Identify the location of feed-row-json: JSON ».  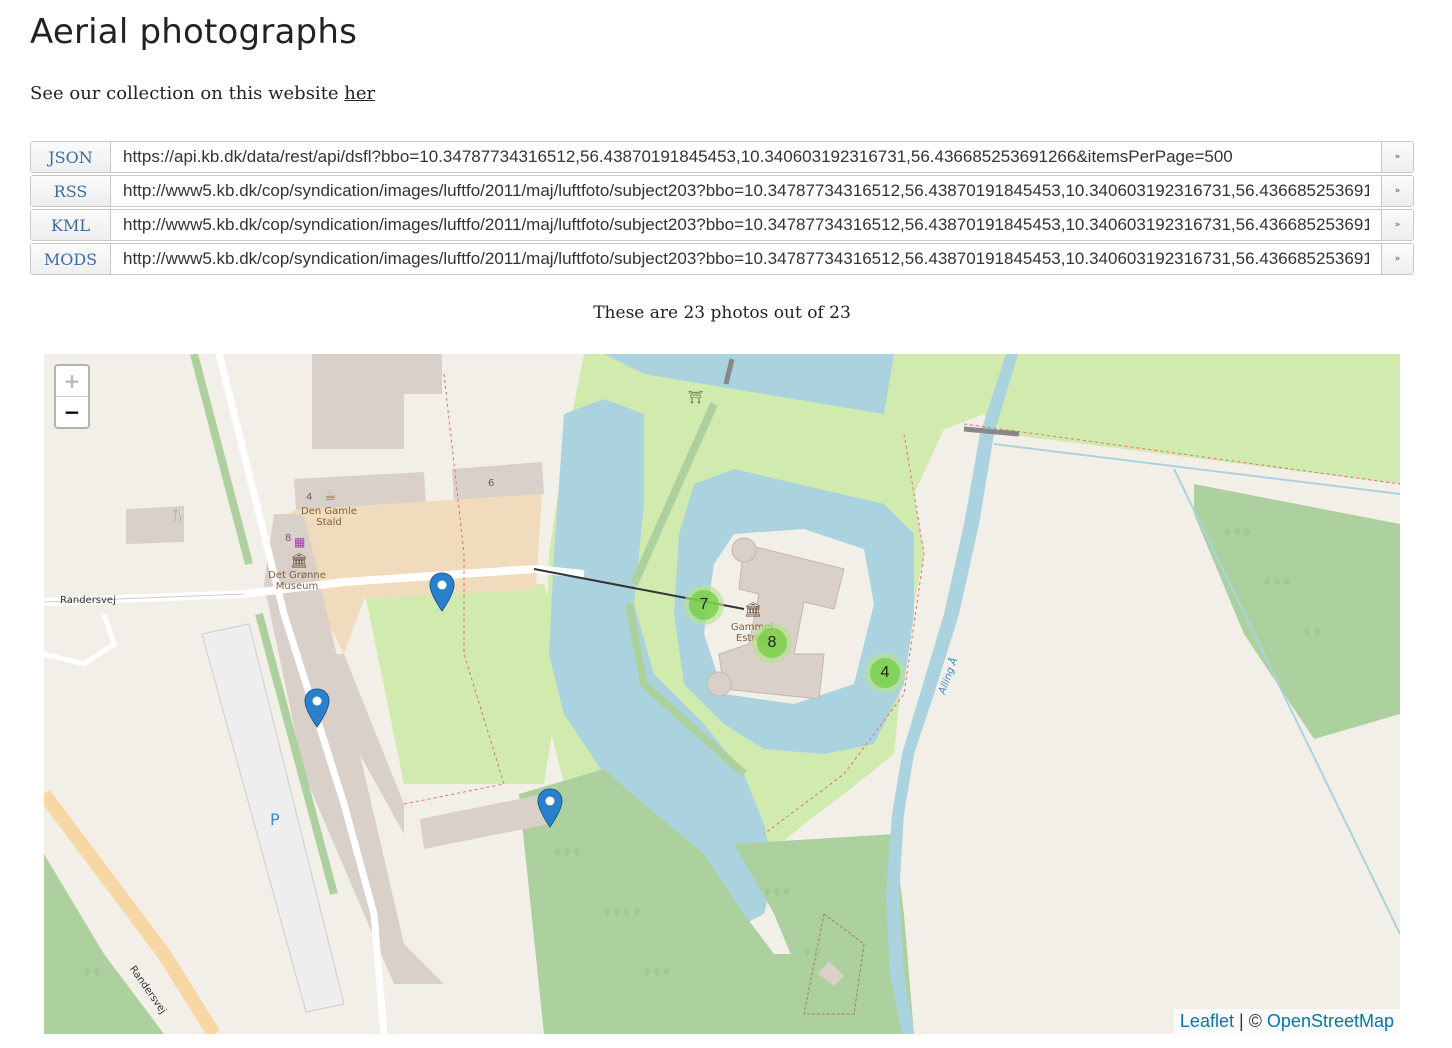
(722, 157).